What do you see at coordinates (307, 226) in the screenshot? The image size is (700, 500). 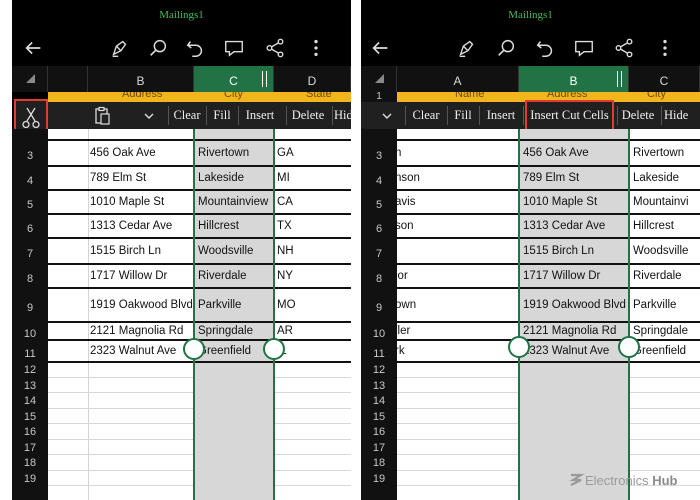 I see `table-cell-d: TX` at bounding box center [307, 226].